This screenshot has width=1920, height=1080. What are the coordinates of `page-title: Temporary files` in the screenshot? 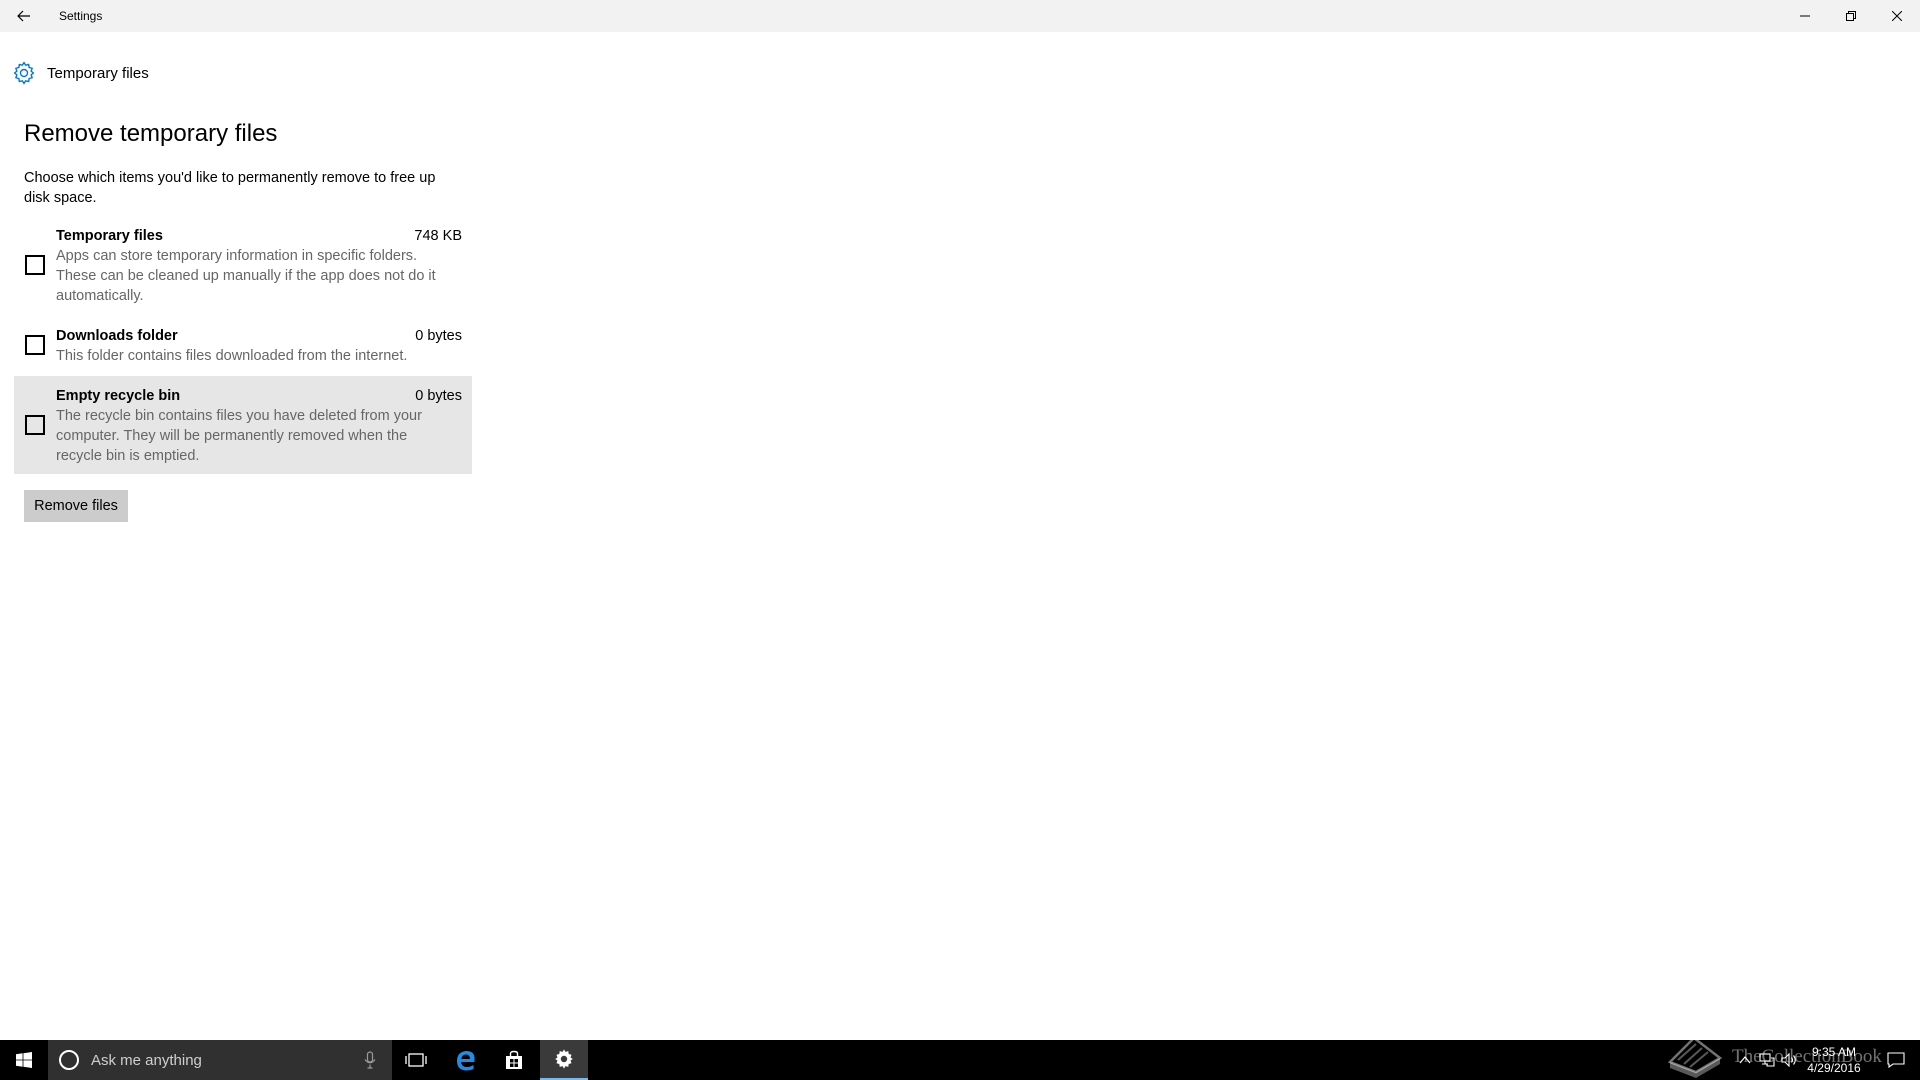 It's located at (98, 73).